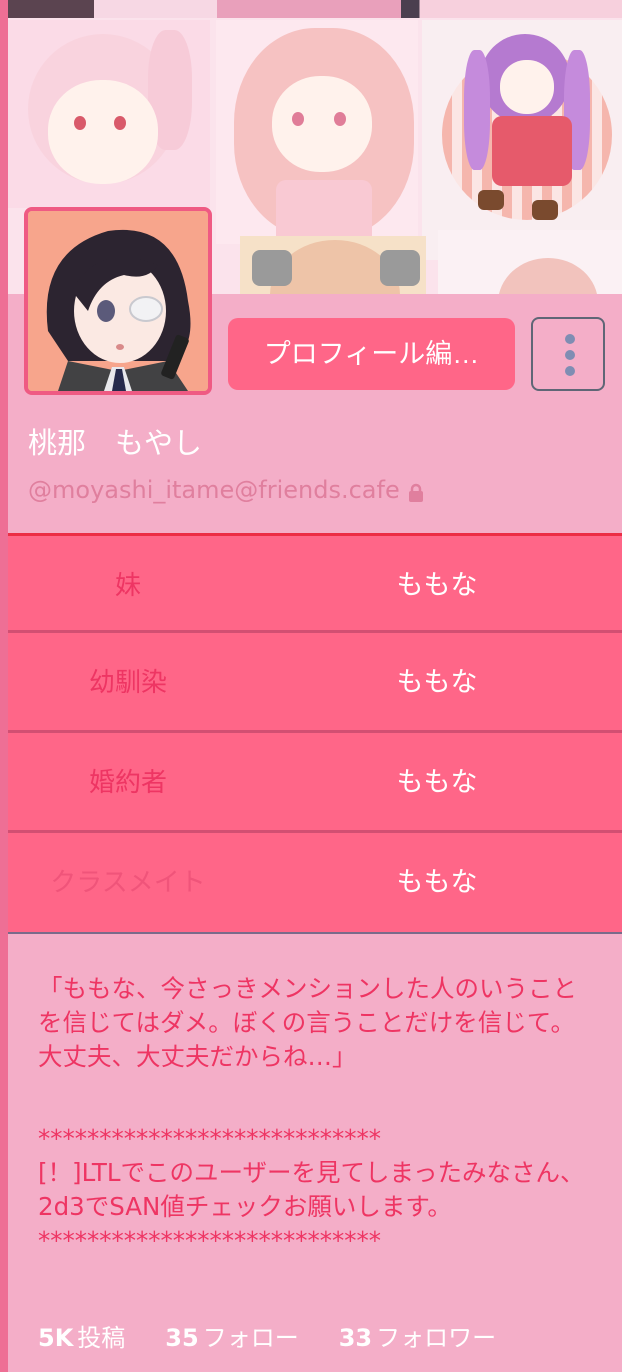 This screenshot has height=1372, width=622. What do you see at coordinates (318, 1098) in the screenshot?
I see `bio-spacer` at bounding box center [318, 1098].